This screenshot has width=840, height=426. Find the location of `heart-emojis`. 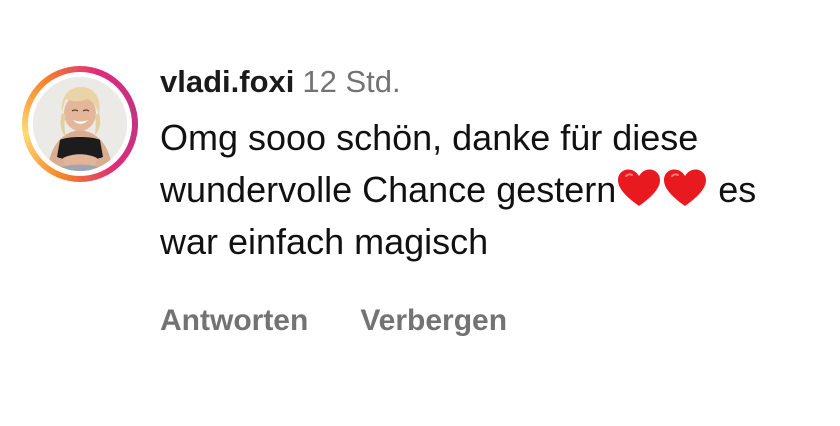

heart-emojis is located at coordinates (662, 190).